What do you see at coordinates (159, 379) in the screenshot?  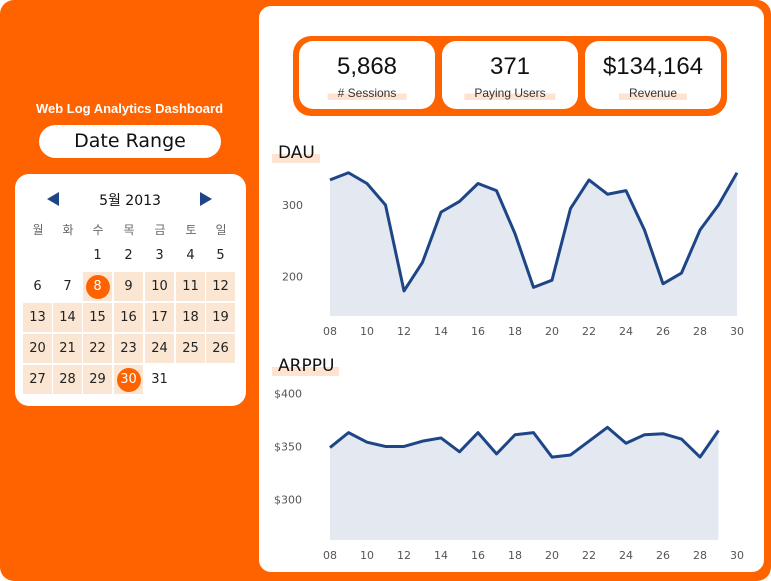 I see `calendar-day: 31` at bounding box center [159, 379].